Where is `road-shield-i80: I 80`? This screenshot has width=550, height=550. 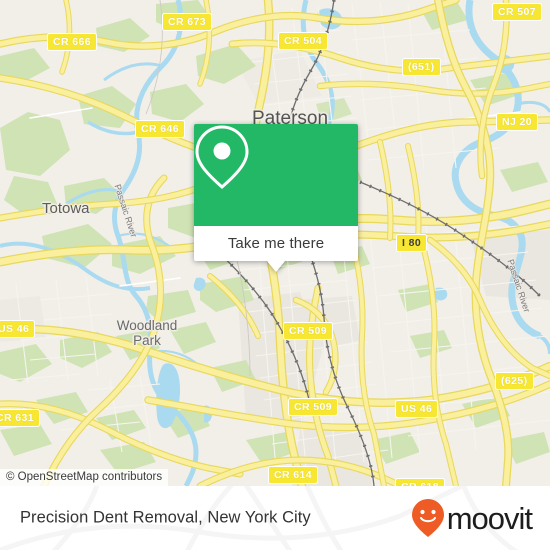 road-shield-i80: I 80 is located at coordinates (412, 243).